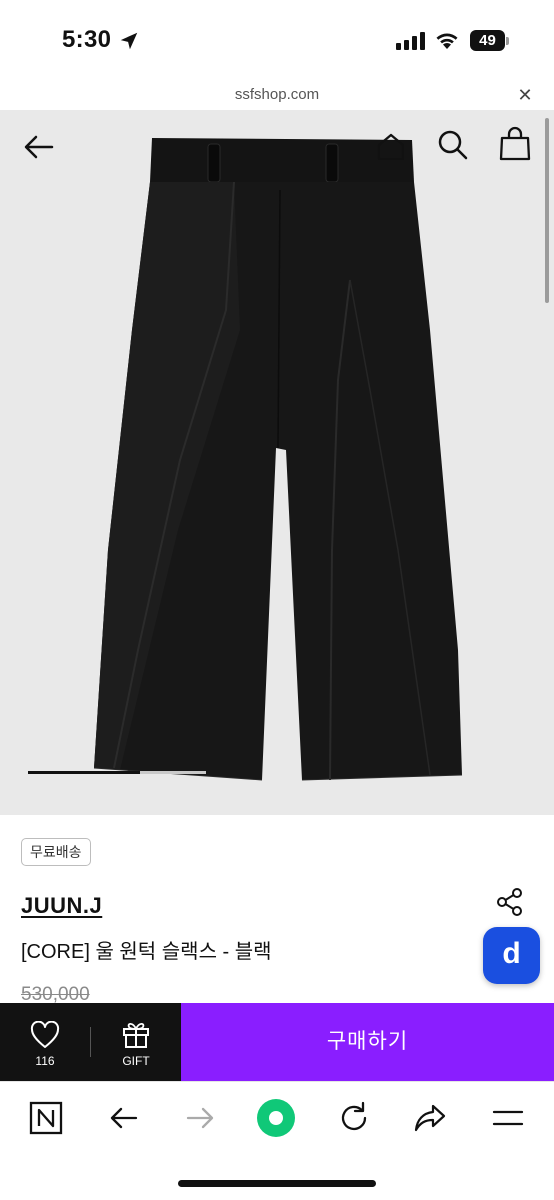 This screenshot has width=554, height=1200. I want to click on back-arrow-icon, so click(39, 147).